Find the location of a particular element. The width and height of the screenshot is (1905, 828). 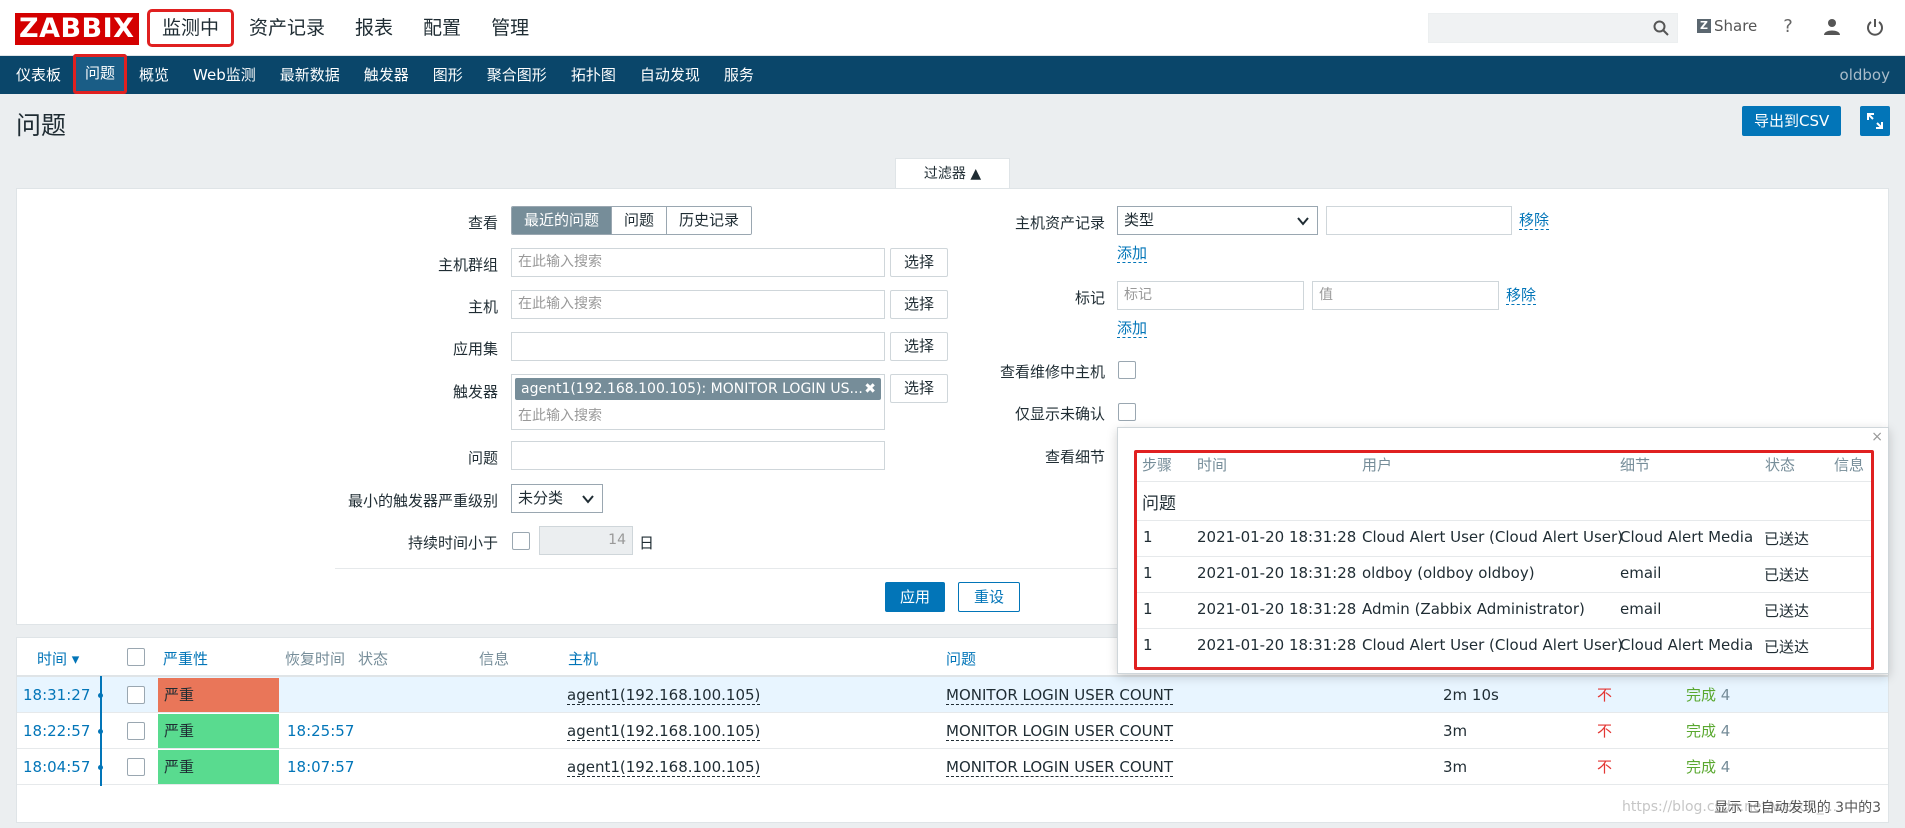

hostgroup-input: 在此输入搜索 is located at coordinates (698, 262).